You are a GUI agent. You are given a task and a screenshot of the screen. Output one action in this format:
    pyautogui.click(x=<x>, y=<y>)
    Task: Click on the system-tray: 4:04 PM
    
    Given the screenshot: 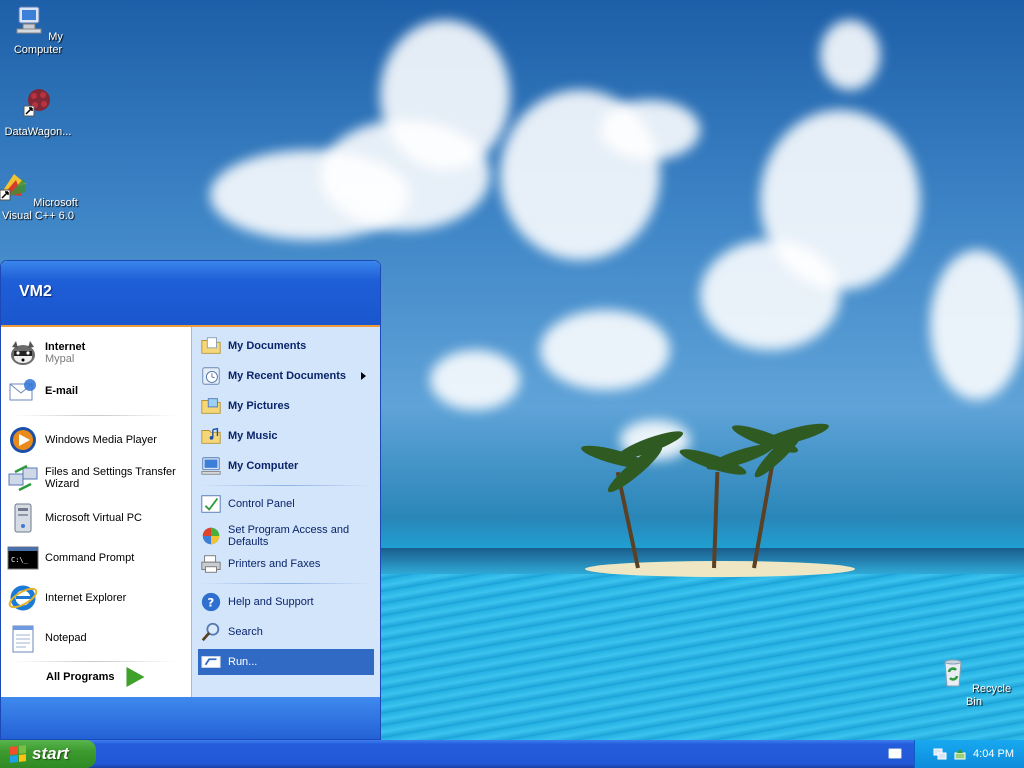 What is the action you would take?
    pyautogui.click(x=969, y=754)
    